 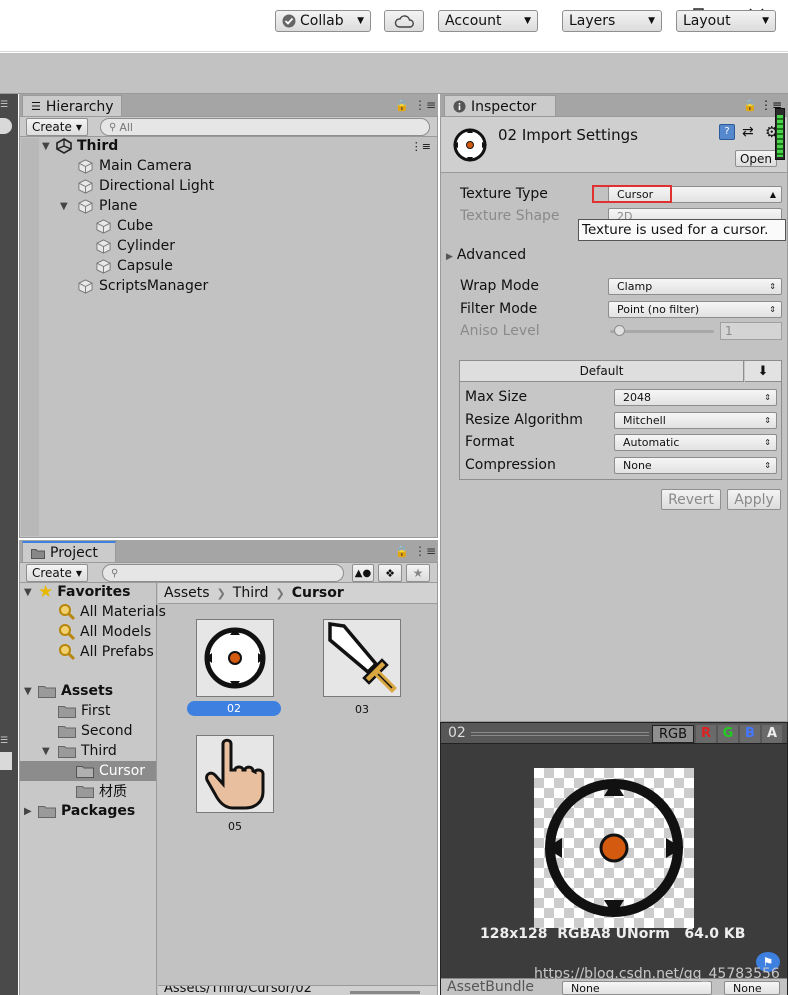 What do you see at coordinates (234, 708) in the screenshot?
I see `asset-label-02: 02` at bounding box center [234, 708].